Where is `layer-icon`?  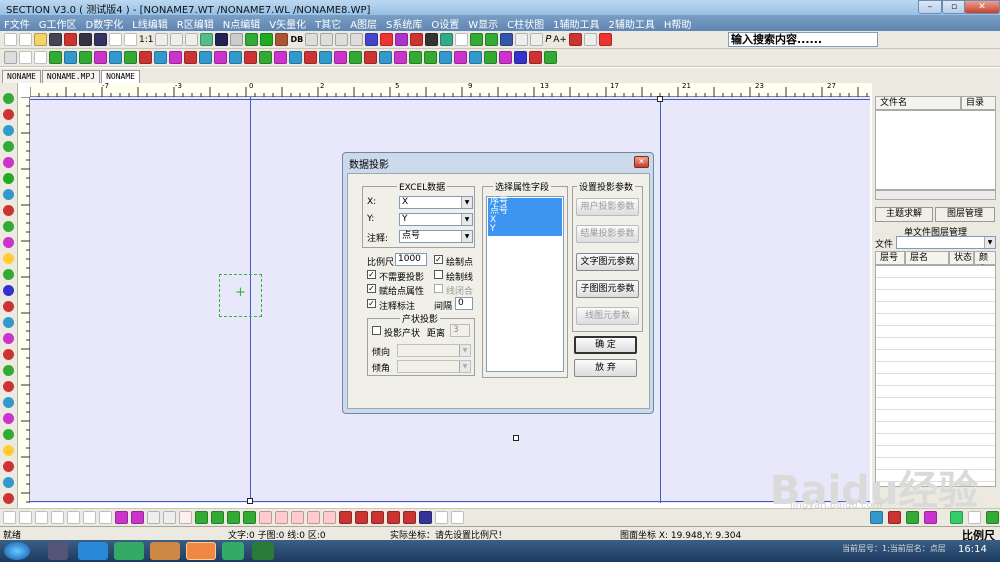
layer-icon is located at coordinates (207, 39).